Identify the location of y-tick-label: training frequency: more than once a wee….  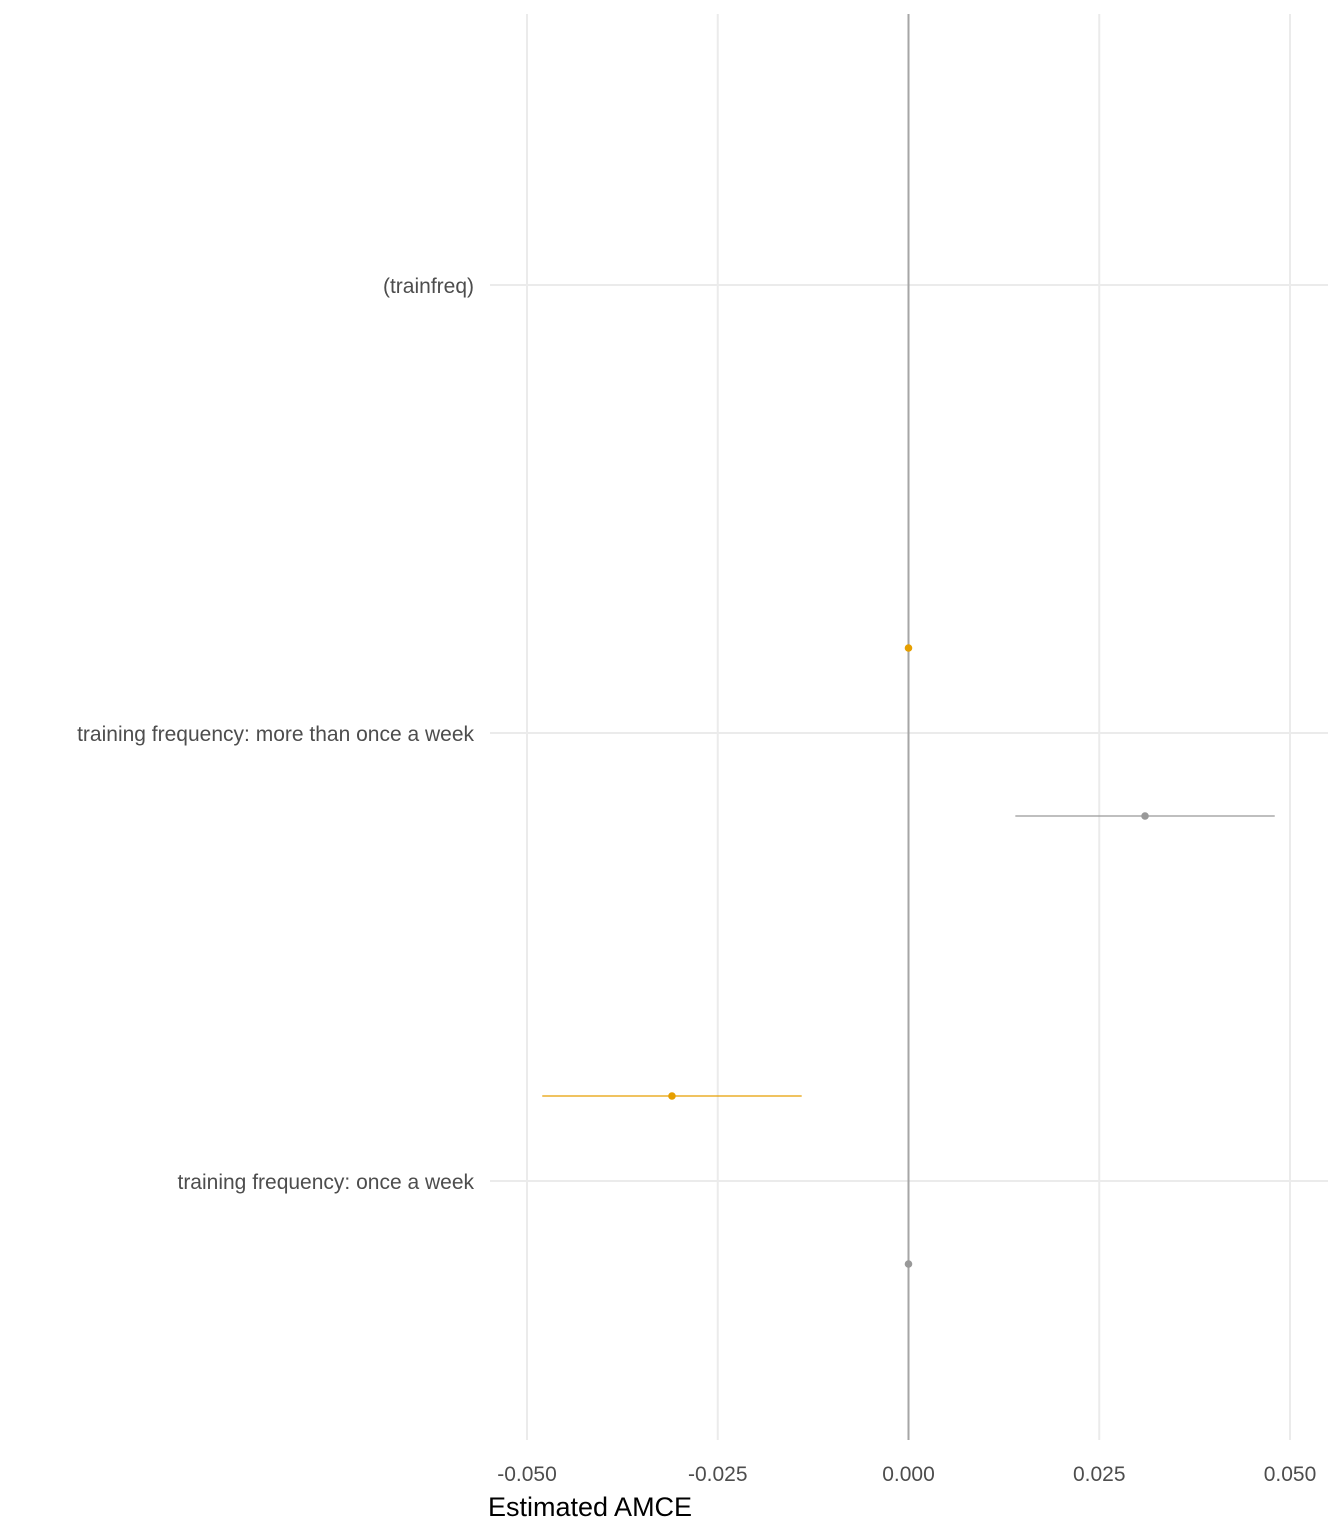
(275, 734).